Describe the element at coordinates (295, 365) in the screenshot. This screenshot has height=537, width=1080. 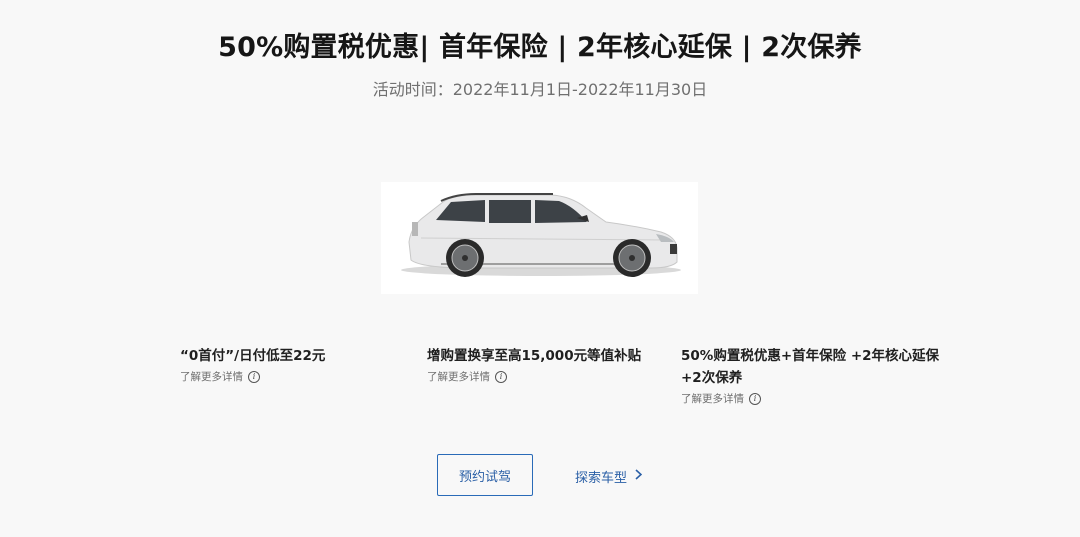
I see `feature-zero-down-payment: “0首付”/日付低至22元 了解更多详情 i` at that location.